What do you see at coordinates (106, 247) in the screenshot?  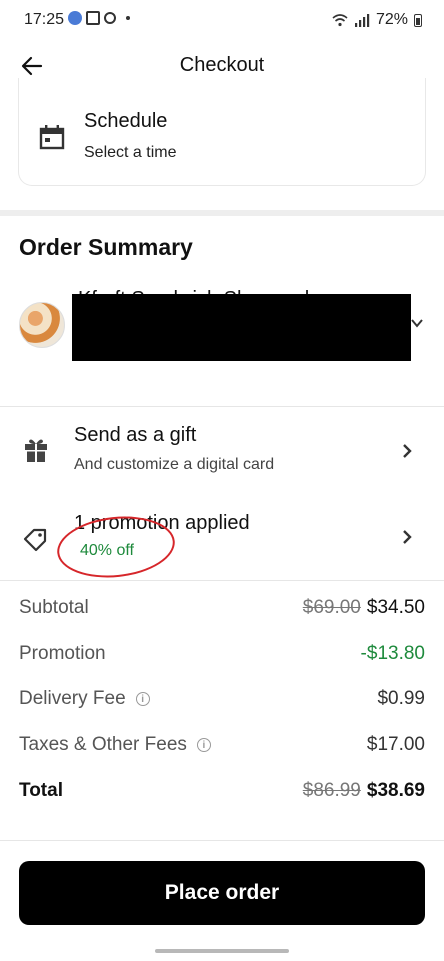 I see `order-summary-title: Order Summary` at bounding box center [106, 247].